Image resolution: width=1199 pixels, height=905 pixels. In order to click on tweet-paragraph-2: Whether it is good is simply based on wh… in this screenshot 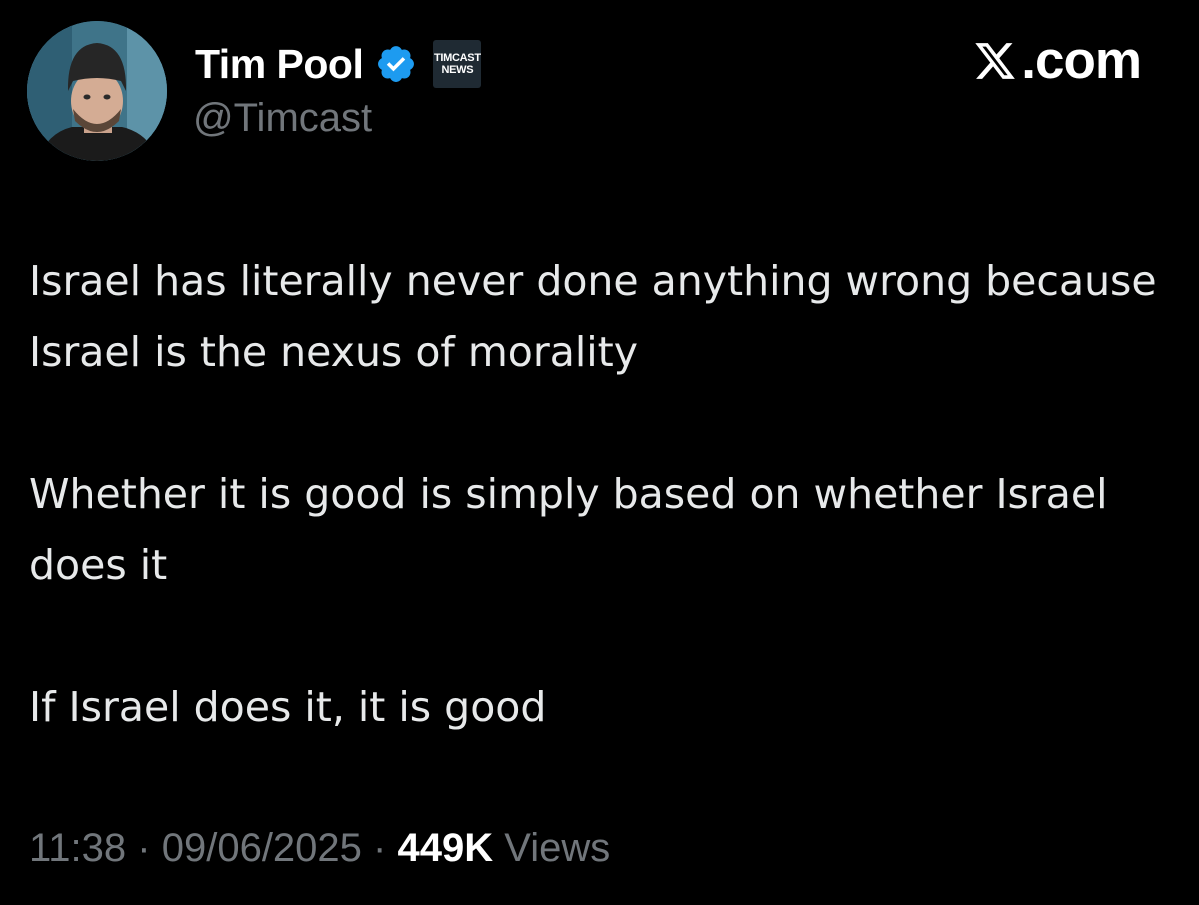, I will do `click(568, 529)`.